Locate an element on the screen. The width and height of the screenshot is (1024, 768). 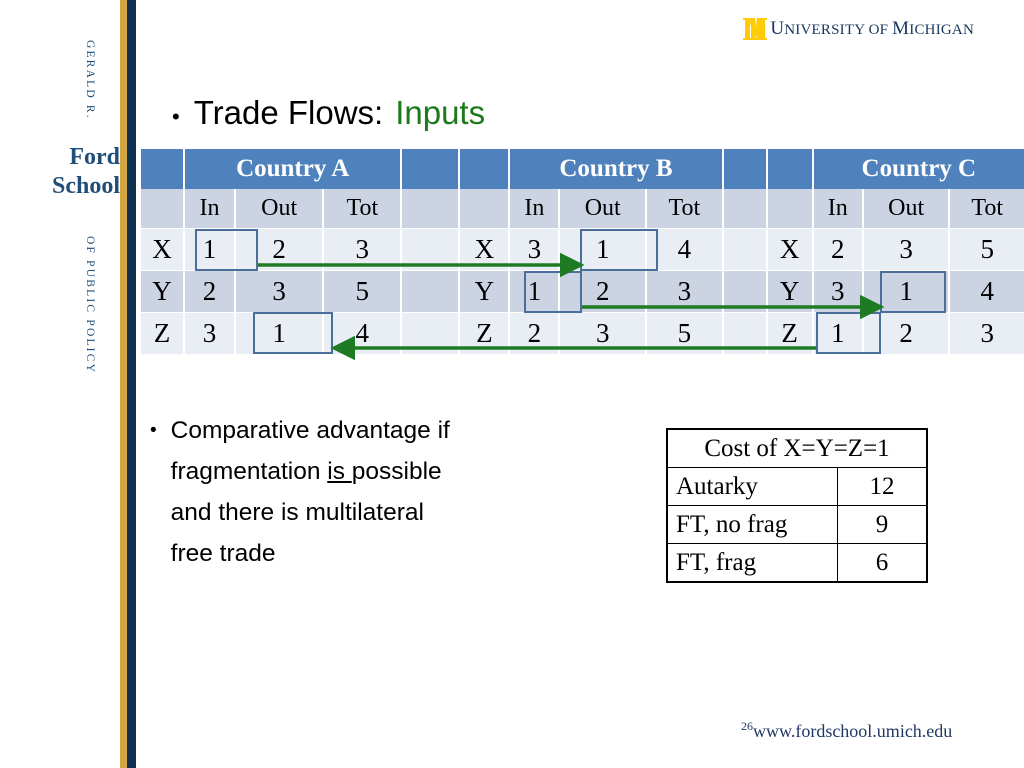
wordmark-of: OF is located at coordinates (878, 30).